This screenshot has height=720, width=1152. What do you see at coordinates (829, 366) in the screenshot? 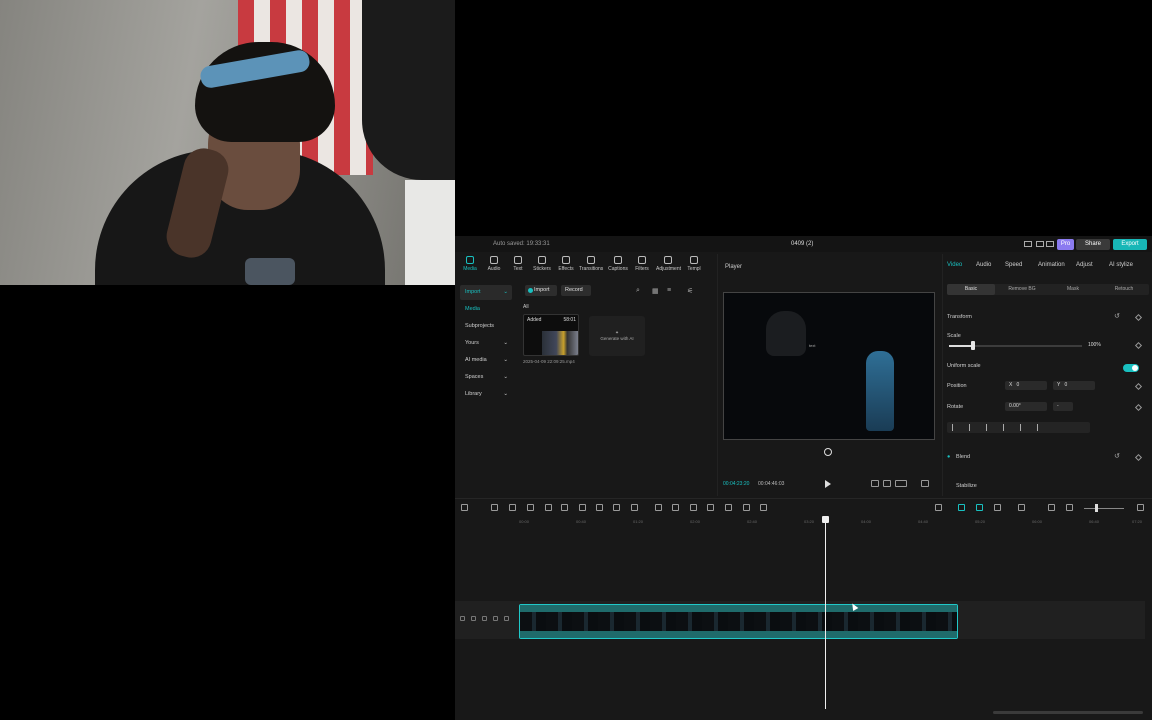
I see `video-preview: text` at bounding box center [829, 366].